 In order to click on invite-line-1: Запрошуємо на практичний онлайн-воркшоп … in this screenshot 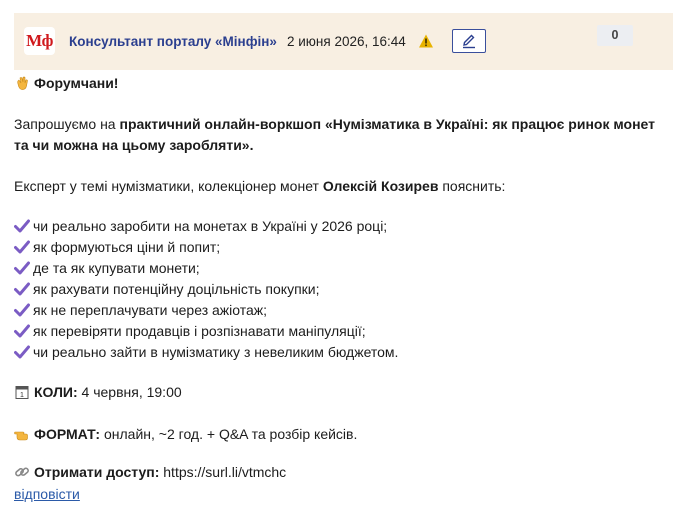, I will do `click(334, 124)`.